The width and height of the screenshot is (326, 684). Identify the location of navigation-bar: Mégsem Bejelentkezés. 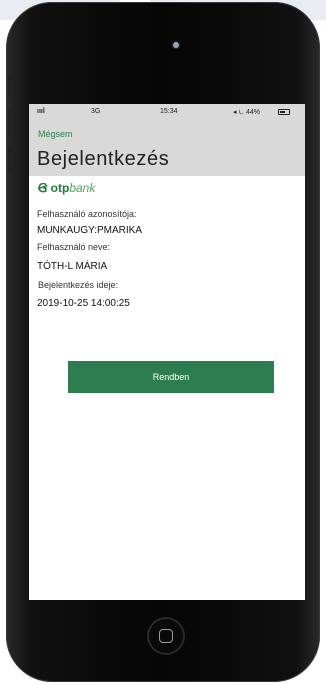
(167, 148).